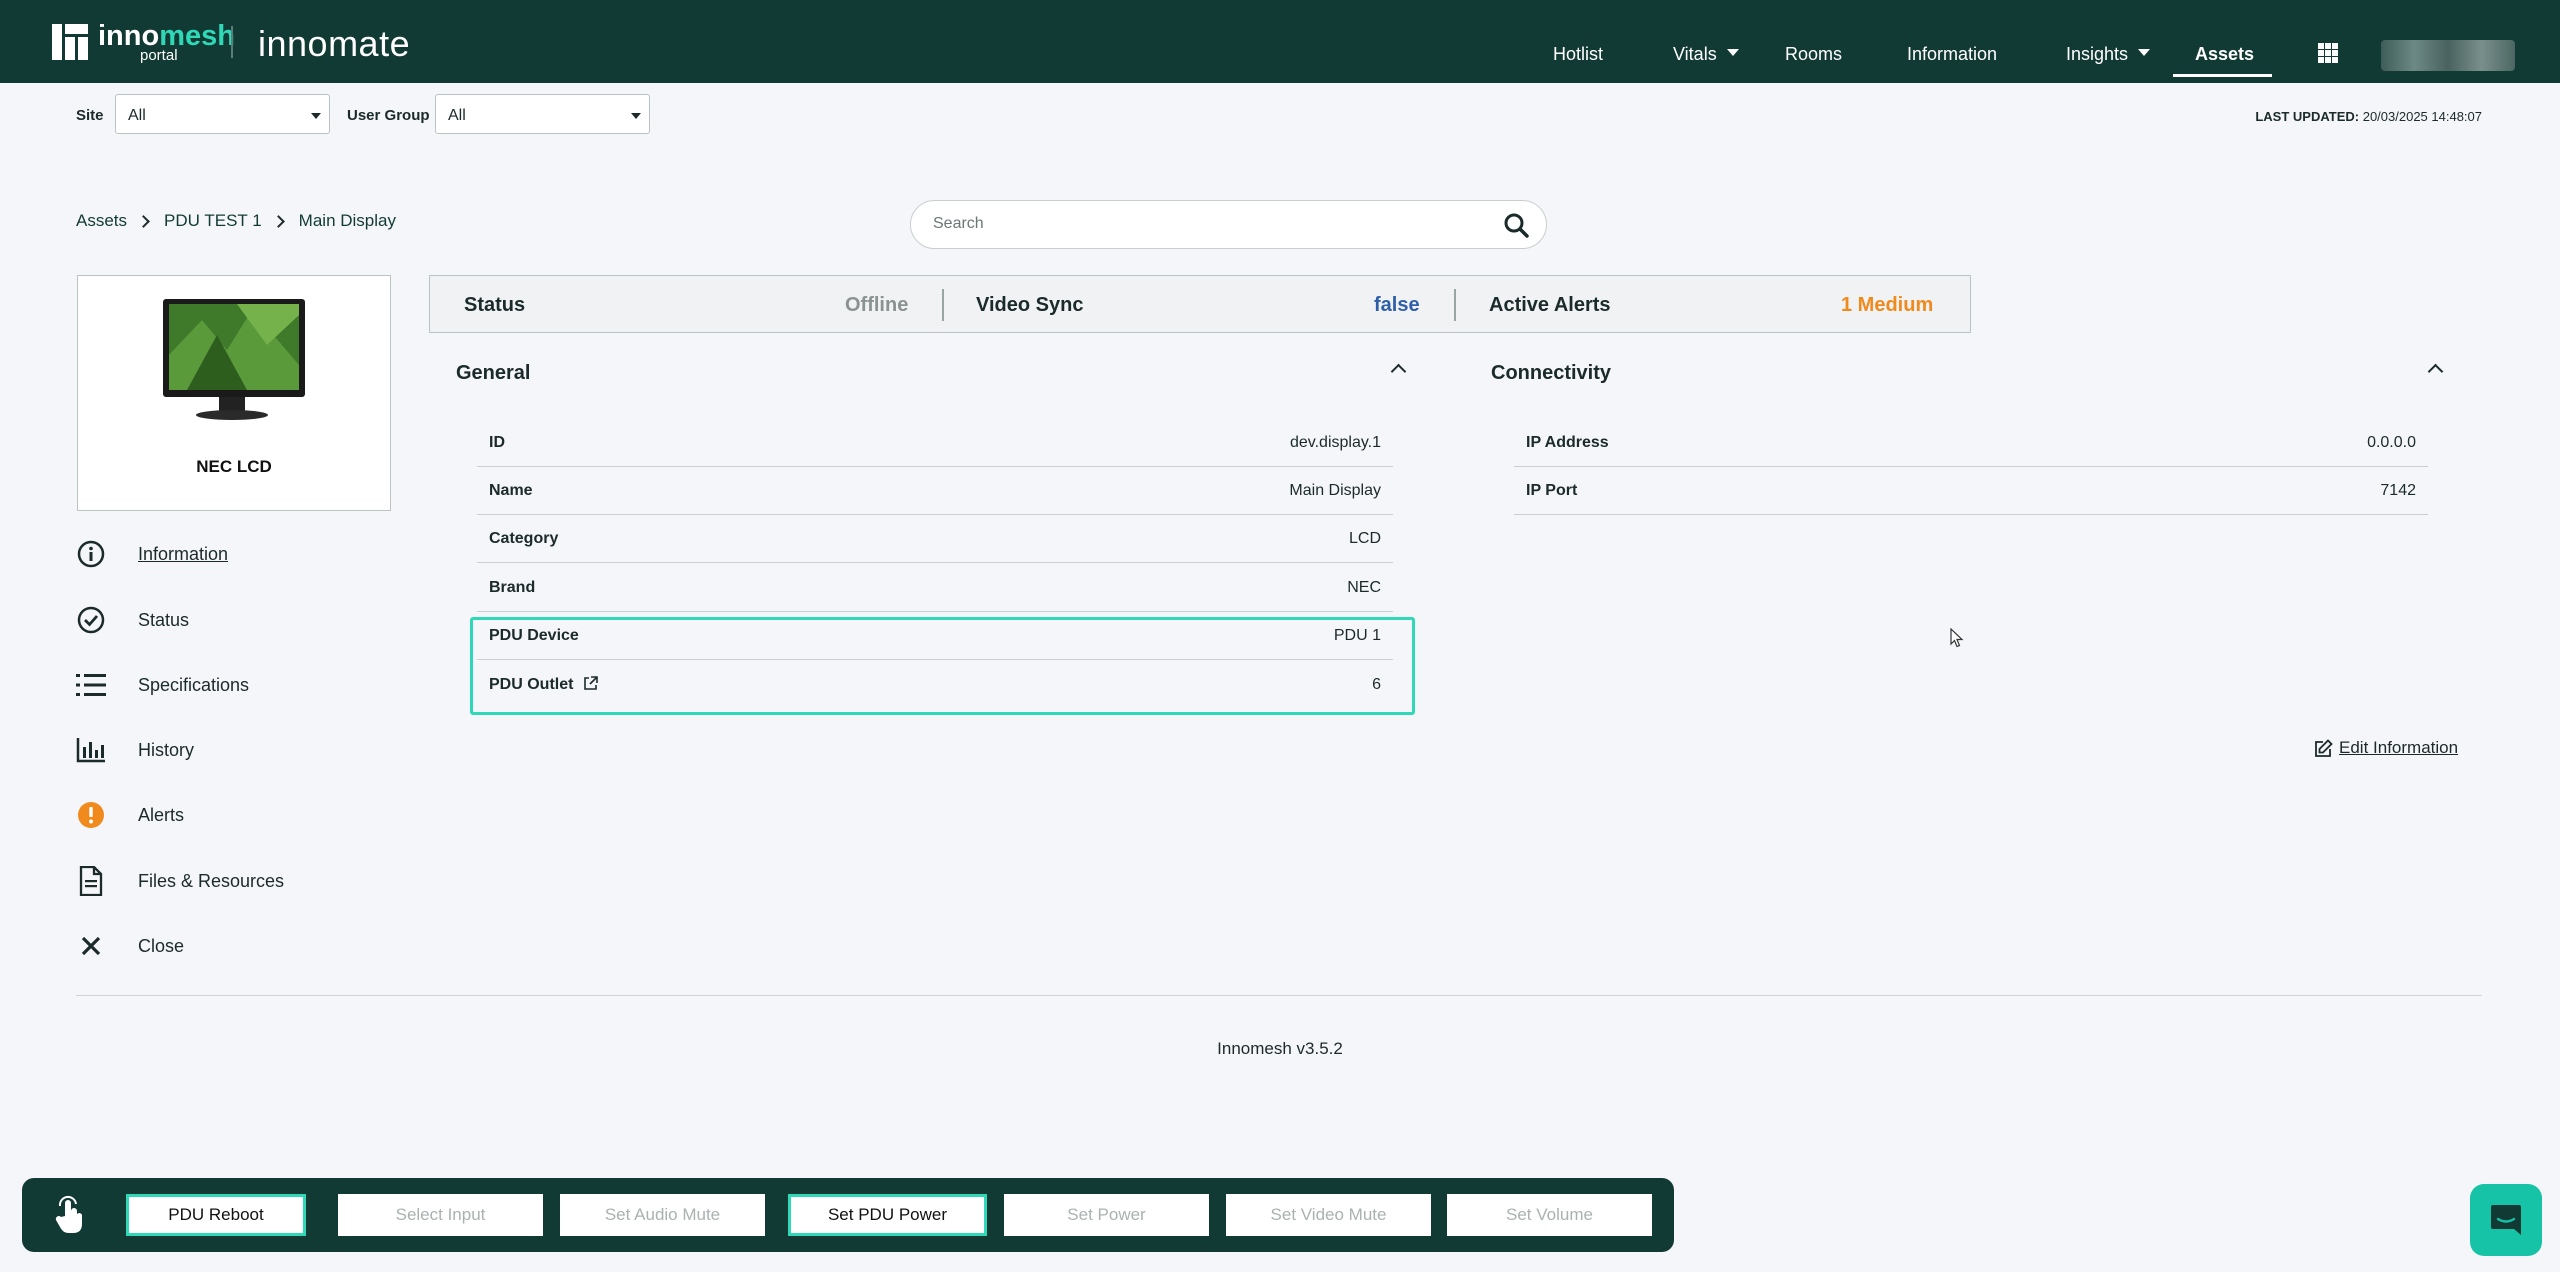 The height and width of the screenshot is (1272, 2560). I want to click on set-pdu-power-button: Set PDU Power, so click(887, 1215).